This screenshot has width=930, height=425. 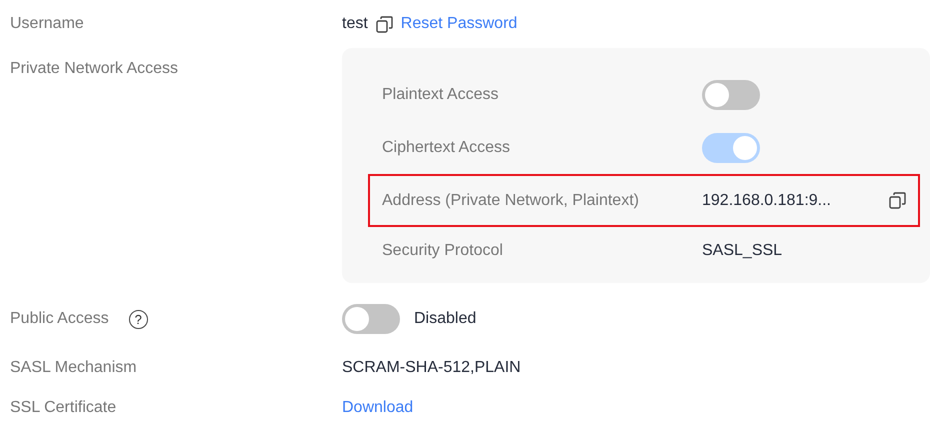 I want to click on field-label: SASL Mechanism, so click(x=73, y=368).